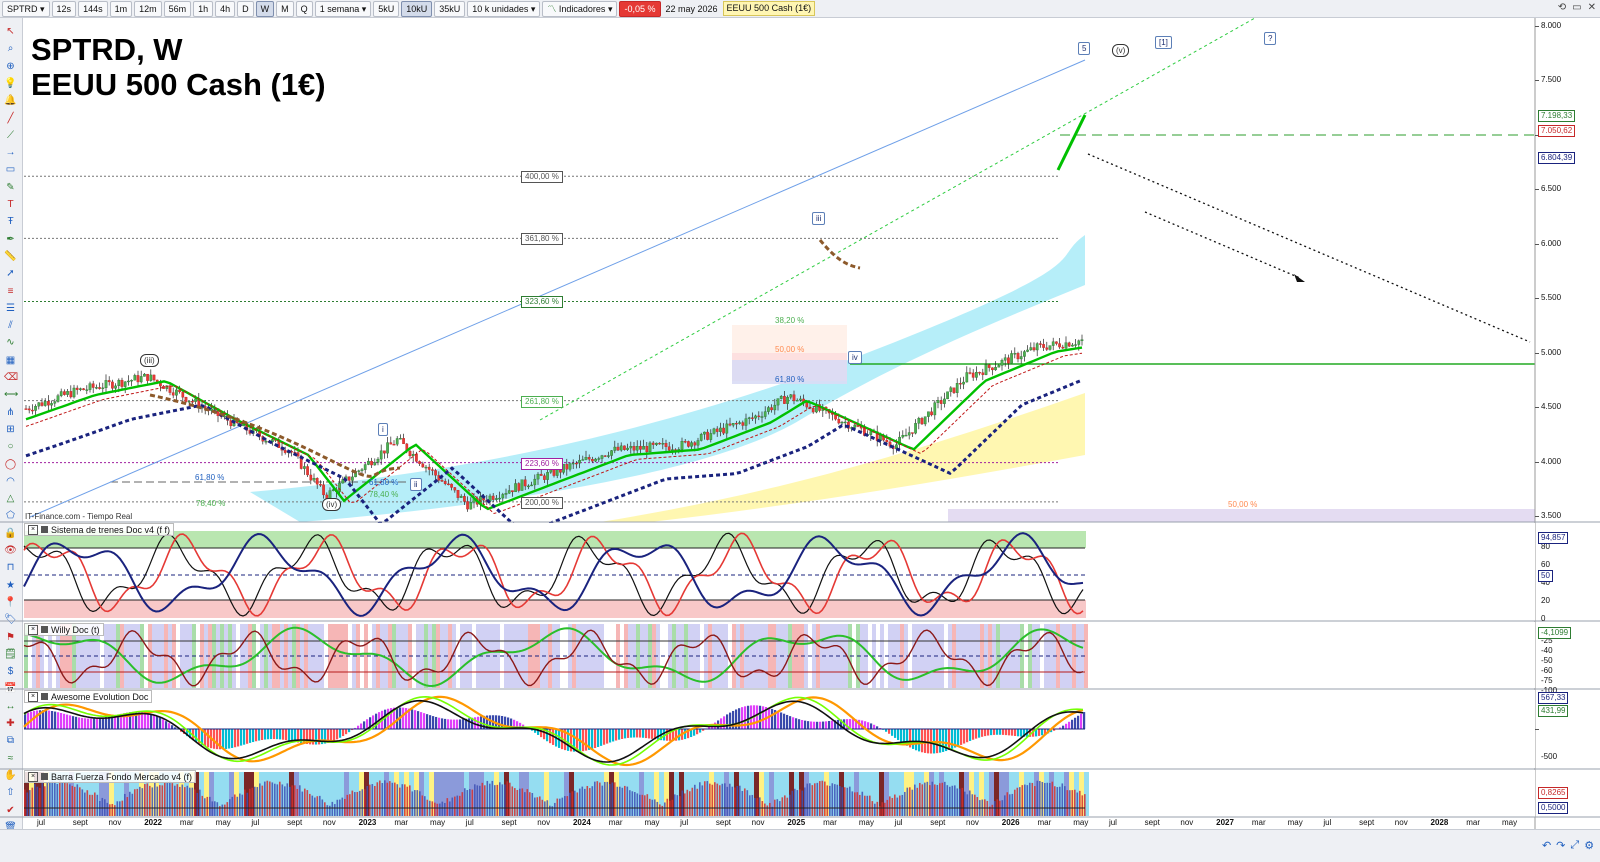  What do you see at coordinates (383, 482) in the screenshot?
I see `small-fib-label: 61,80 %` at bounding box center [383, 482].